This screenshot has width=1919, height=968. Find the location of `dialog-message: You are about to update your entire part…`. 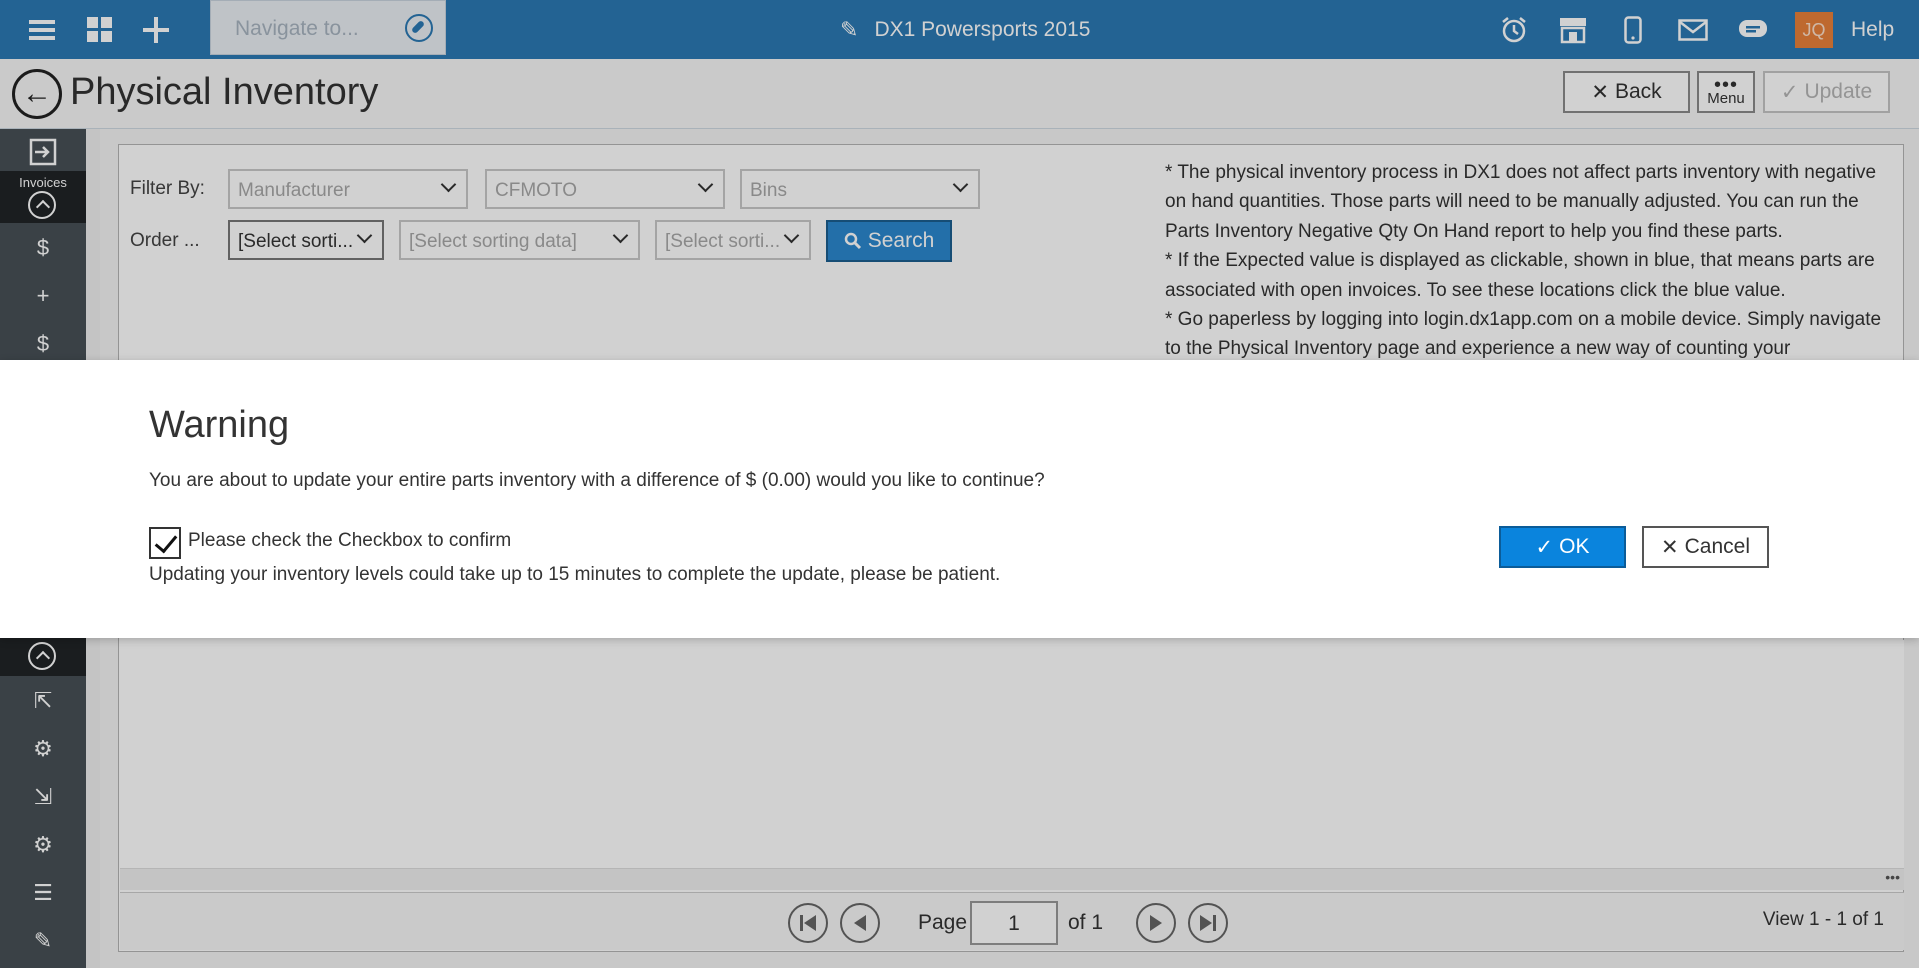

dialog-message: You are about to update your entire part… is located at coordinates (597, 480).